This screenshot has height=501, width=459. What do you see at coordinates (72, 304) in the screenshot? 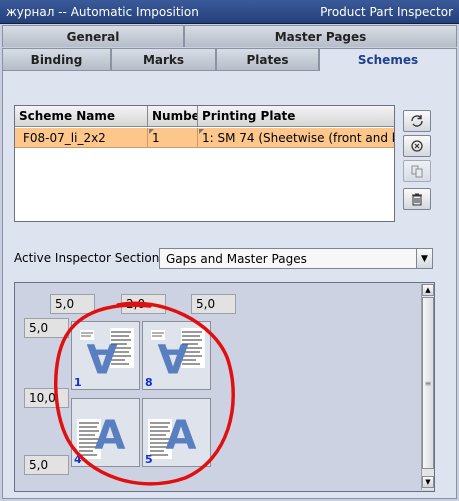
I see `gap-field-top-left: 5,0` at bounding box center [72, 304].